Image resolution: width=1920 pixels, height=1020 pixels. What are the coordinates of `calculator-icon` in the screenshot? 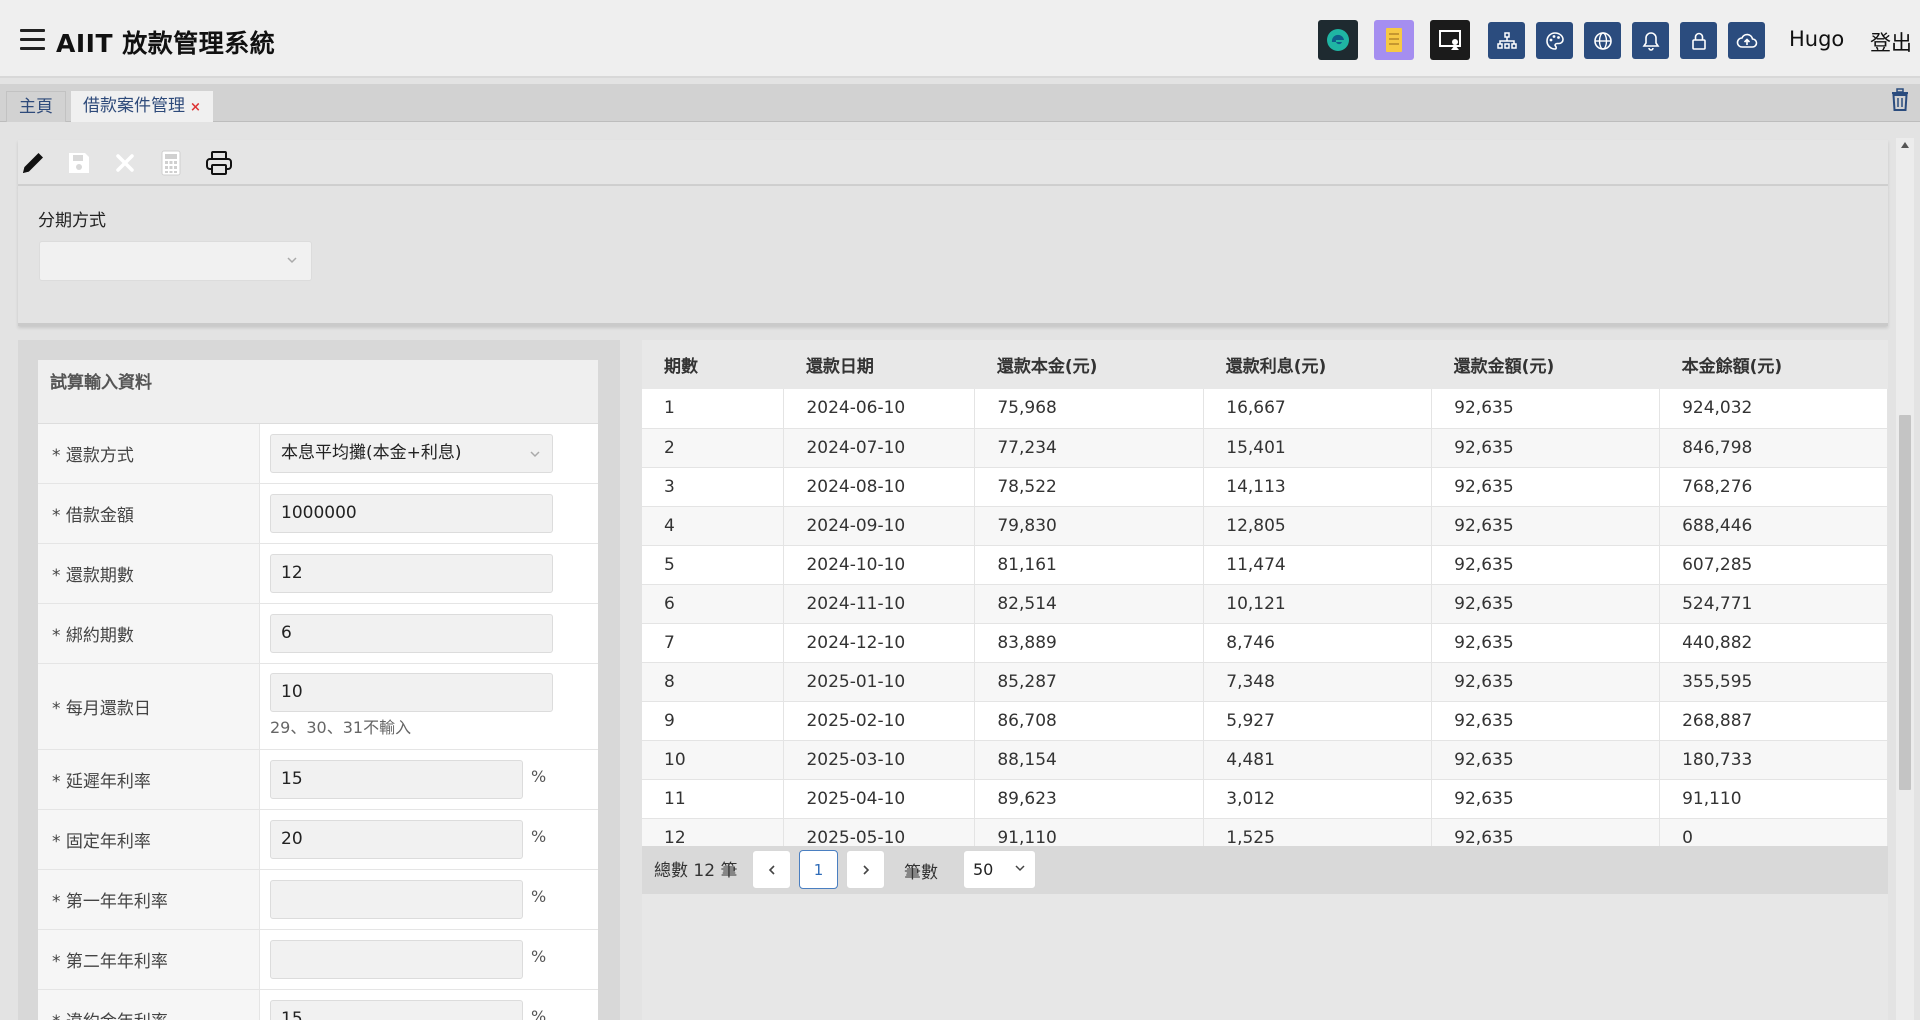 It's located at (171, 163).